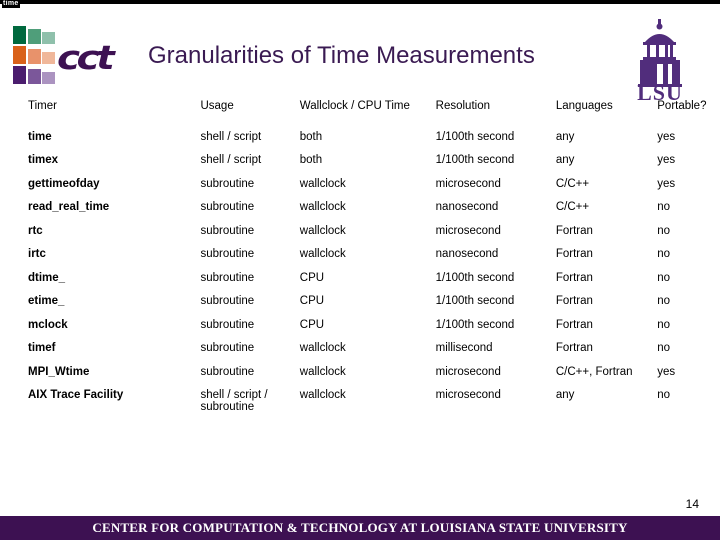  Describe the element at coordinates (47, 277) in the screenshot. I see `cell-timer-name: dtime_` at that location.